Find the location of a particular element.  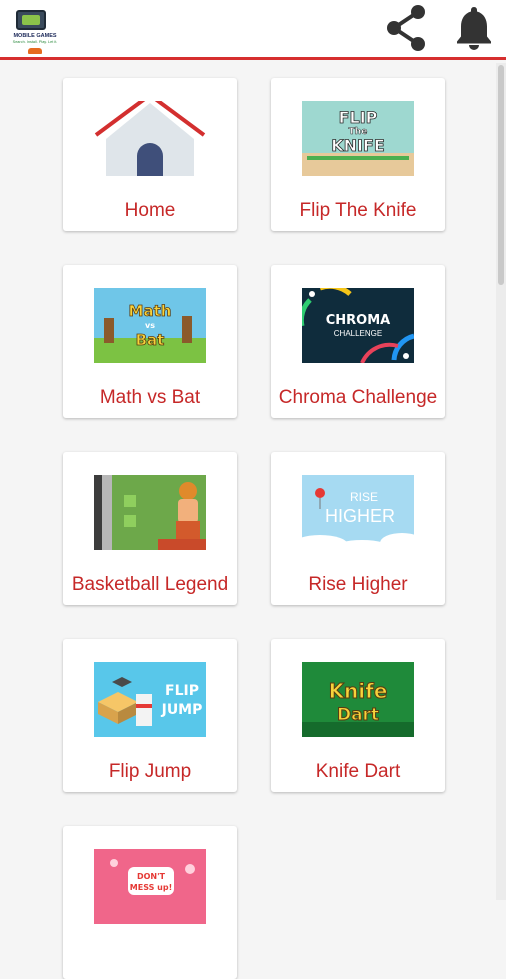

flip-the-knife-thumbnail: FLIP The KNIFE is located at coordinates (358, 138).